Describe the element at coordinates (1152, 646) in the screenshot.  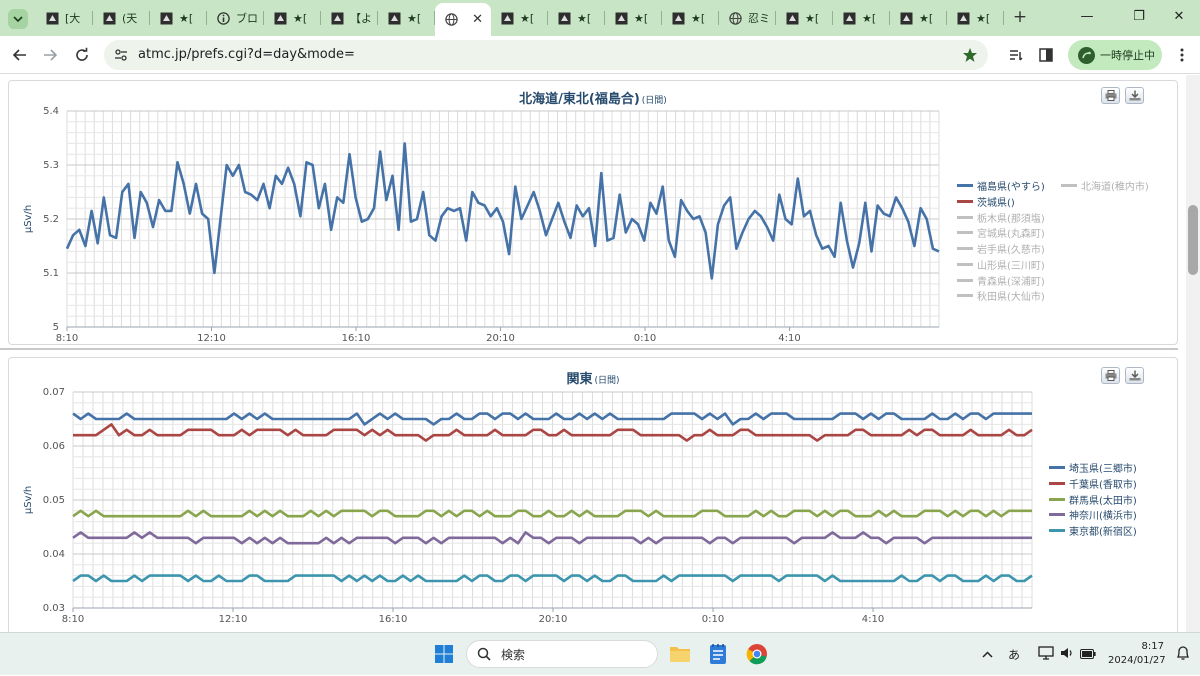
I see `clock-time: 8:17` at that location.